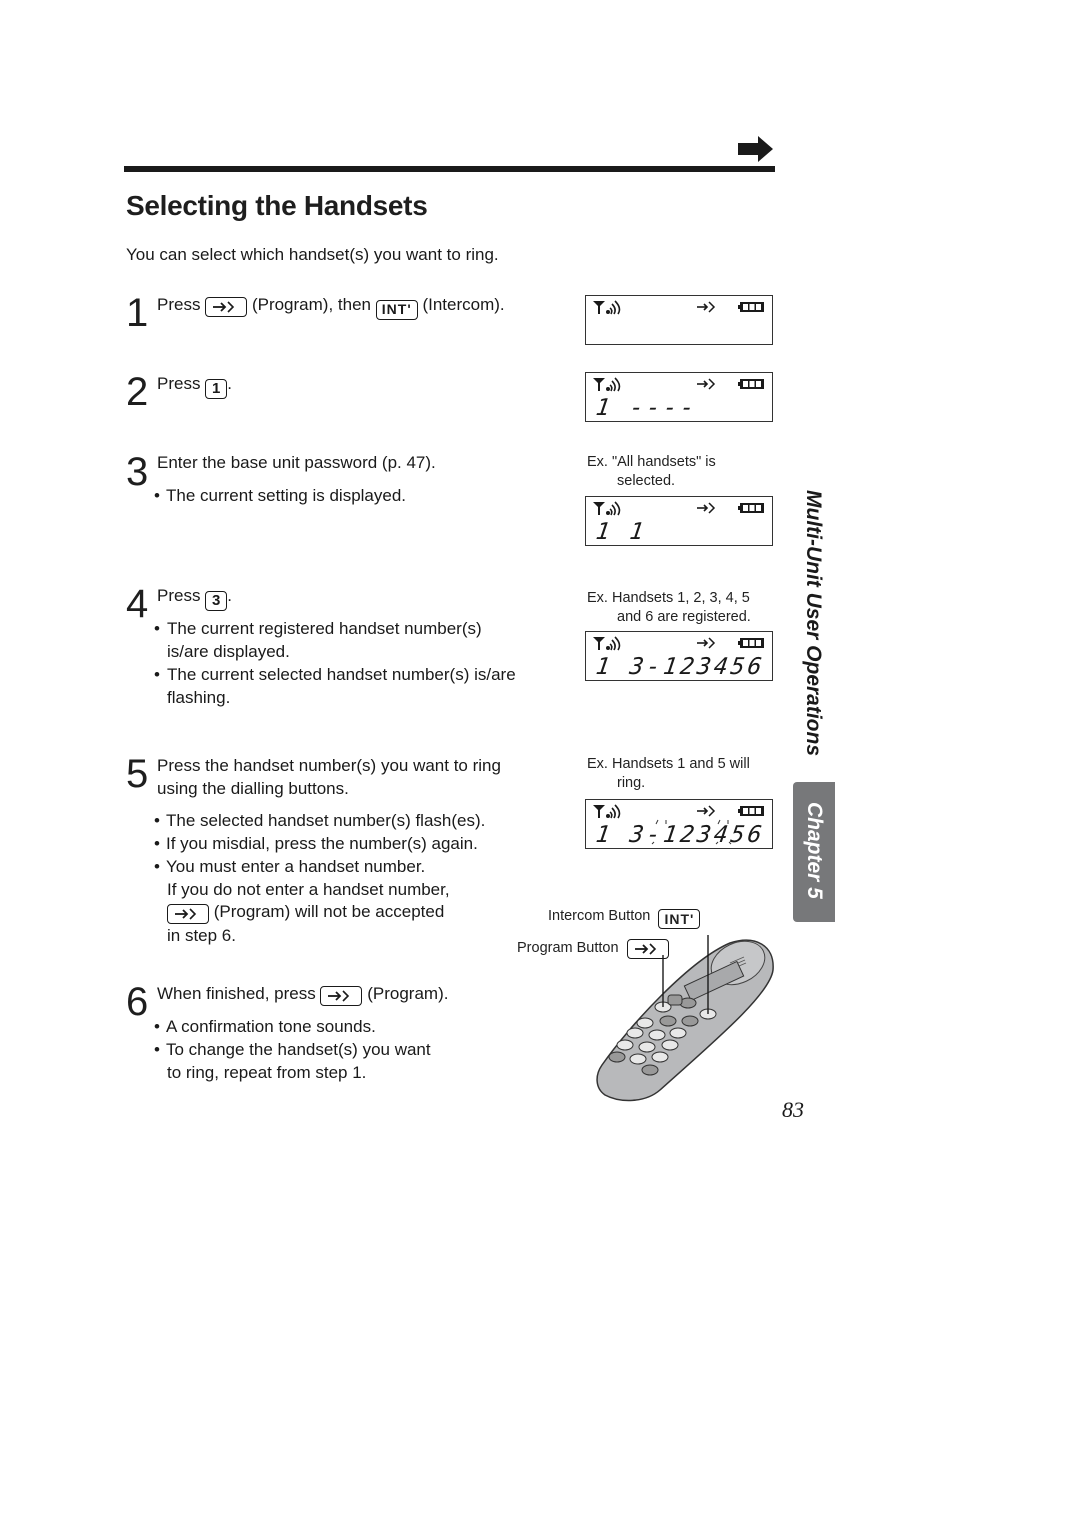 This screenshot has height=1528, width=1080. Describe the element at coordinates (646, 408) in the screenshot. I see `lcd-digits: 1 ----` at that location.